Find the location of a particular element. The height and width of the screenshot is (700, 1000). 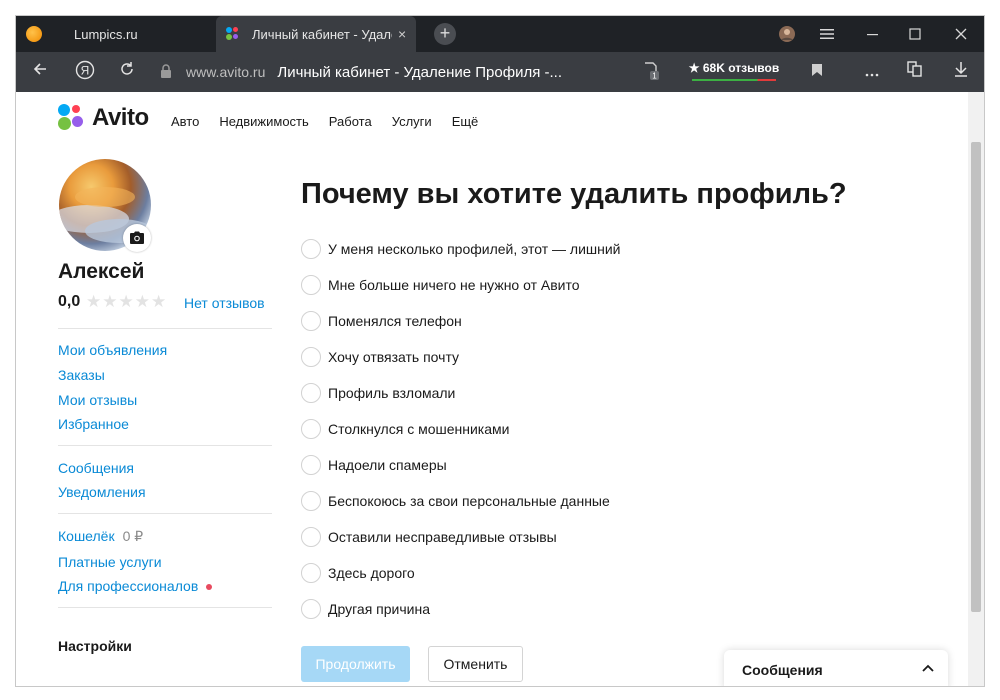

avito-logo-icon is located at coordinates (72, 118).